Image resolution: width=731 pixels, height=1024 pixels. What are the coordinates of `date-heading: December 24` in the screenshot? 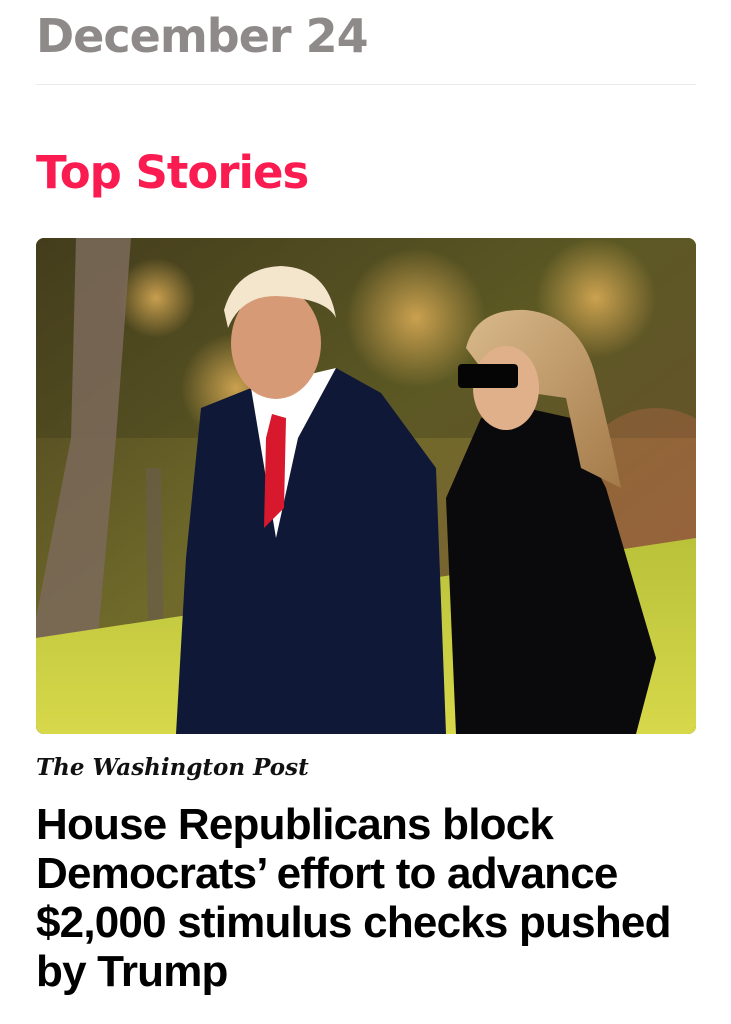 It's located at (202, 36).